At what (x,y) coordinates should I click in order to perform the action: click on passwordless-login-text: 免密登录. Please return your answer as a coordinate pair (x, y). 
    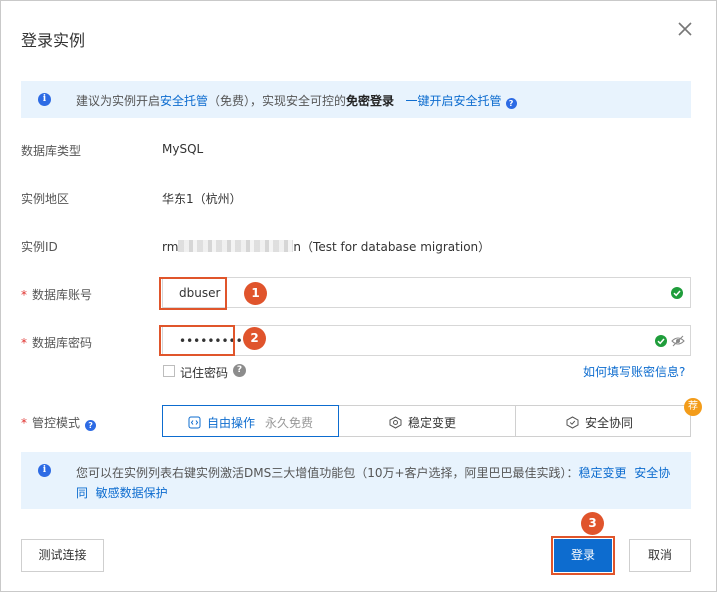
    Looking at the image, I should click on (370, 101).